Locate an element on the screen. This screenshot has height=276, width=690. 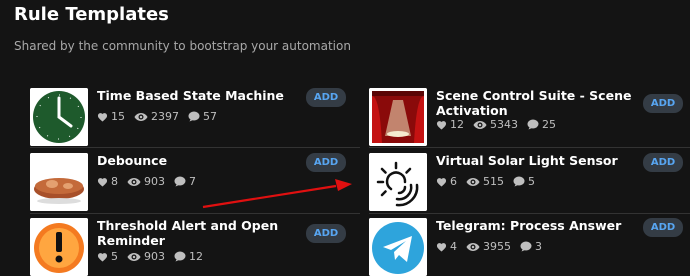
annotation-arrow is located at coordinates (277, 194).